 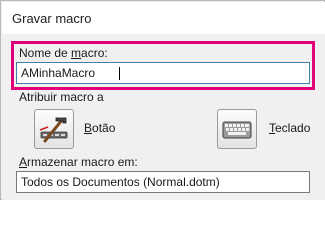 I want to click on macro-name-label: Nome de macro:, so click(x=63, y=53).